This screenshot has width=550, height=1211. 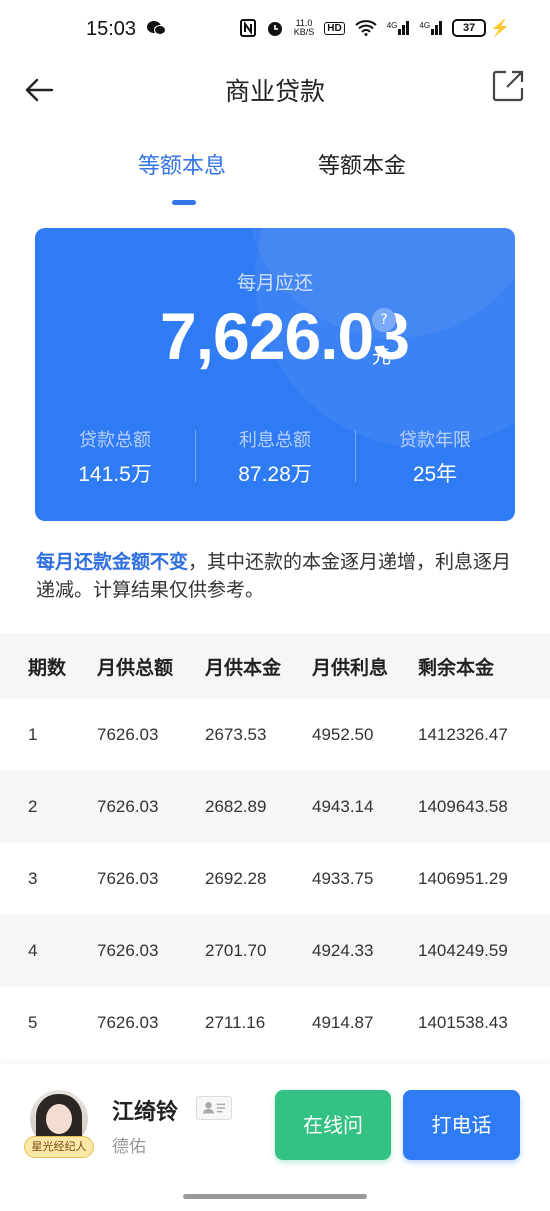 What do you see at coordinates (275, 951) in the screenshot?
I see `table-row: 4 7626.03 2701.70 4924.33 1404249.59` at bounding box center [275, 951].